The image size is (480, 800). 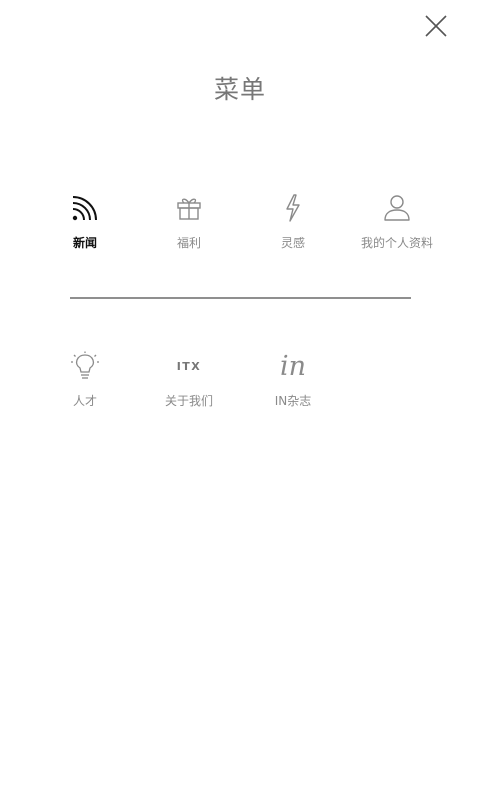 I want to click on close-button, so click(x=436, y=28).